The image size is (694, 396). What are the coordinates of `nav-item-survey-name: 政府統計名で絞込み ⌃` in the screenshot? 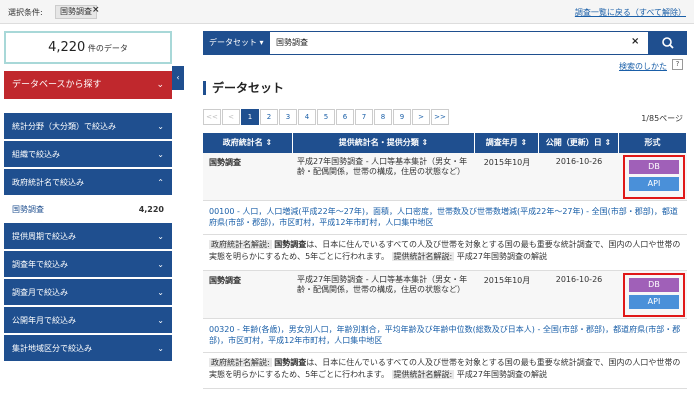 It's located at (88, 183).